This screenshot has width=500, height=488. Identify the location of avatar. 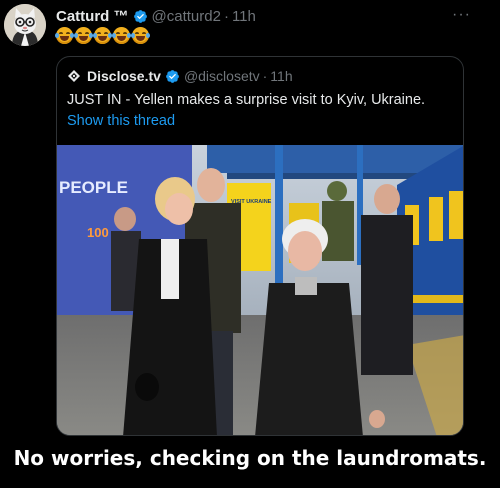
(25, 25).